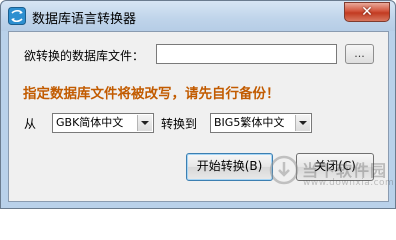  I want to click on backup-warning: 指定数据库文件将被改写，请先自行备份！, so click(151, 94).